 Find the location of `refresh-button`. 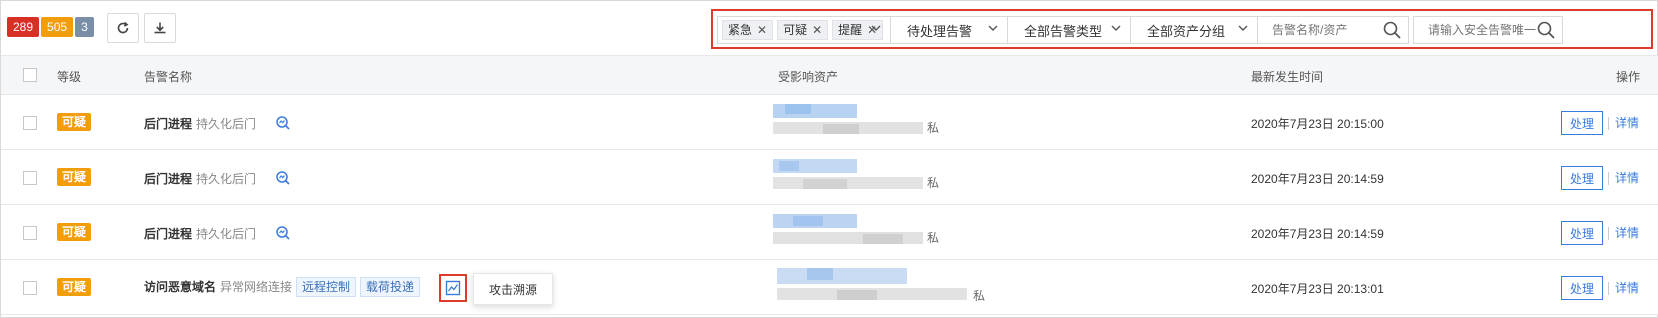

refresh-button is located at coordinates (123, 28).